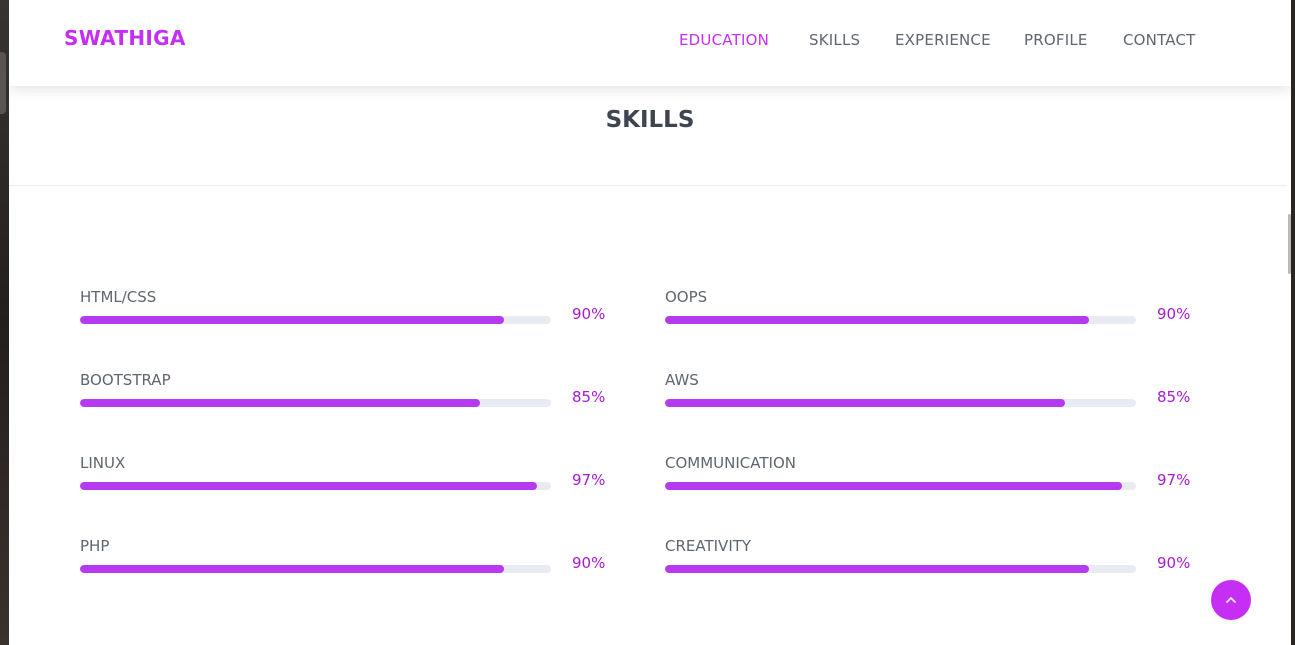 Image resolution: width=1295 pixels, height=645 pixels. Describe the element at coordinates (1159, 40) in the screenshot. I see `nav-item-contact: CONTACT` at that location.